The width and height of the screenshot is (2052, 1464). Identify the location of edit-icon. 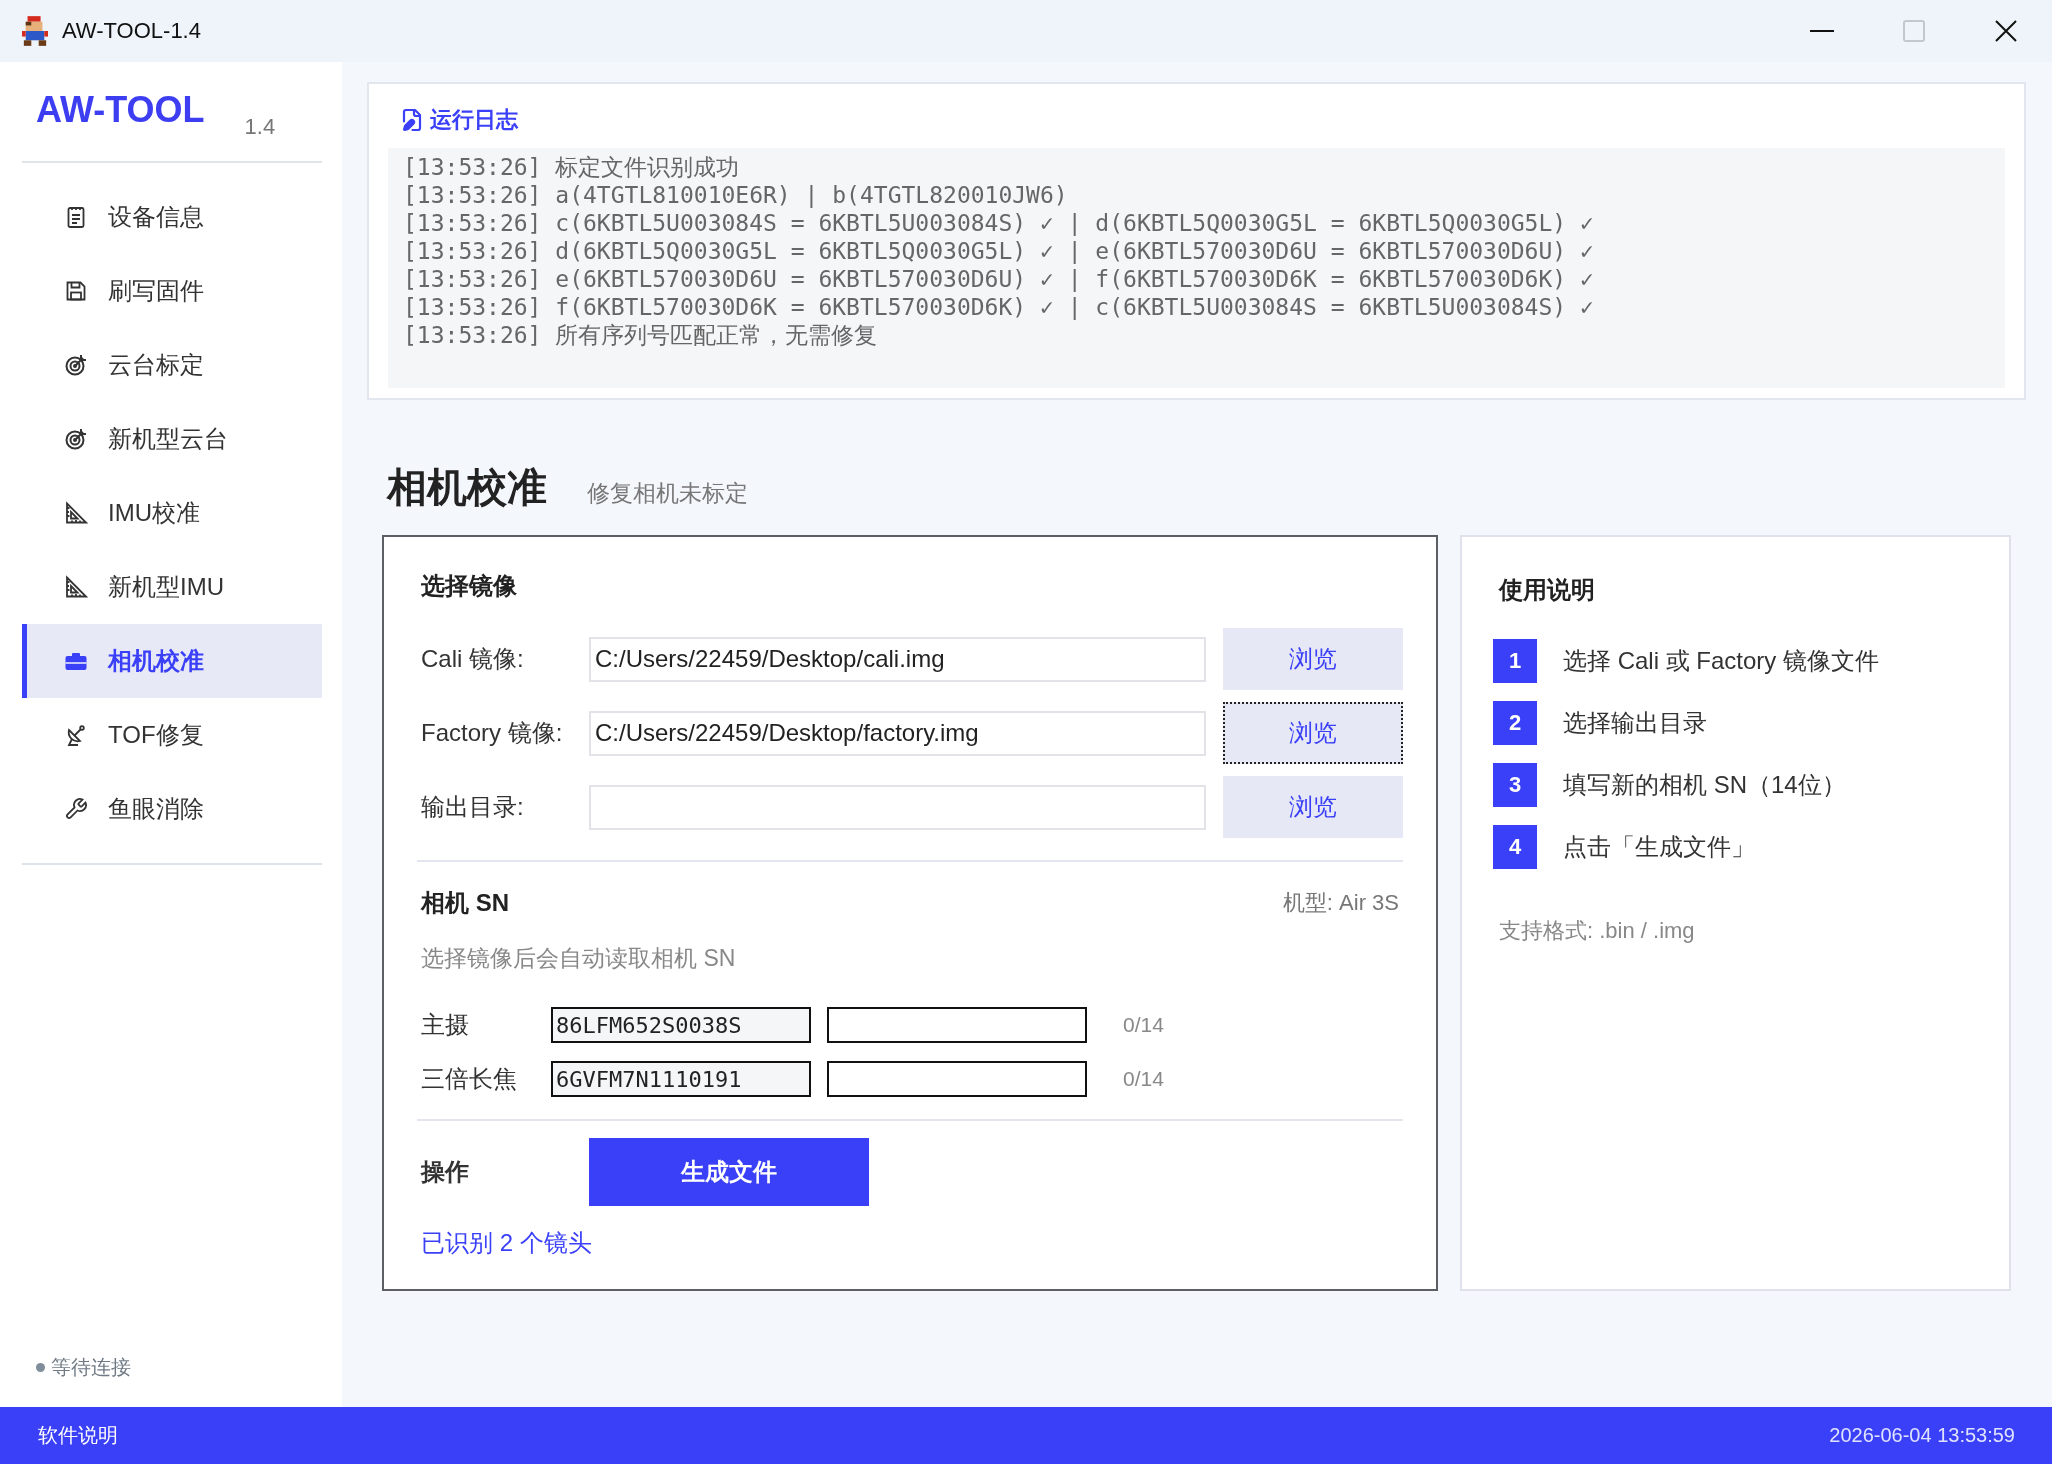
(412, 120).